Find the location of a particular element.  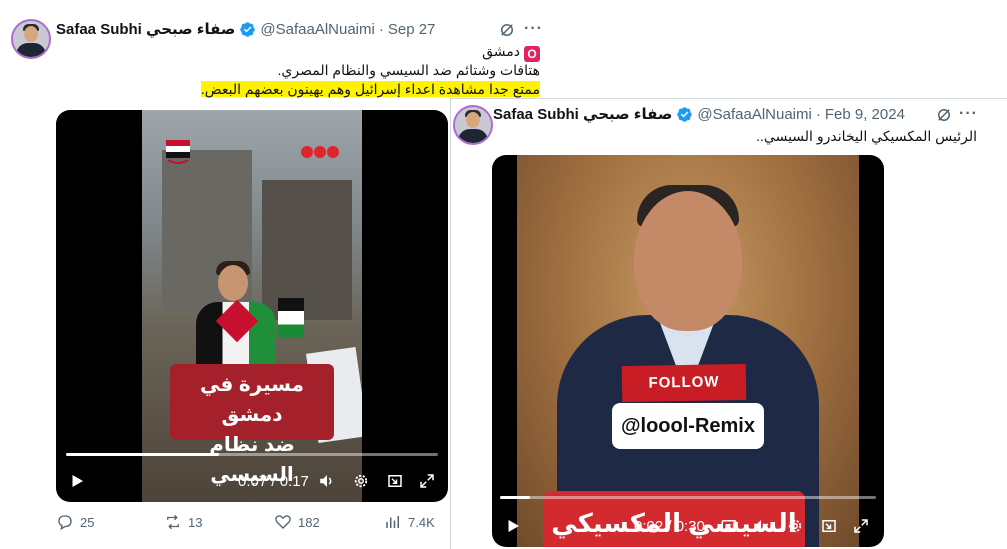

overlay-handle: @loool-Remix is located at coordinates (688, 426).